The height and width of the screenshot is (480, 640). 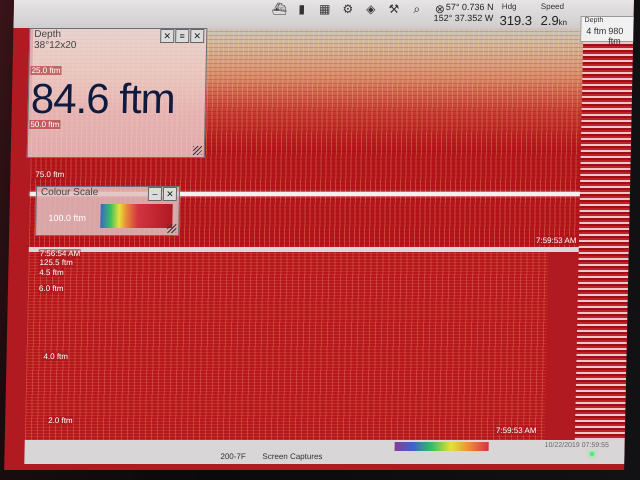 I want to click on screen-captures-button: Screen Captures, so click(x=292, y=456).